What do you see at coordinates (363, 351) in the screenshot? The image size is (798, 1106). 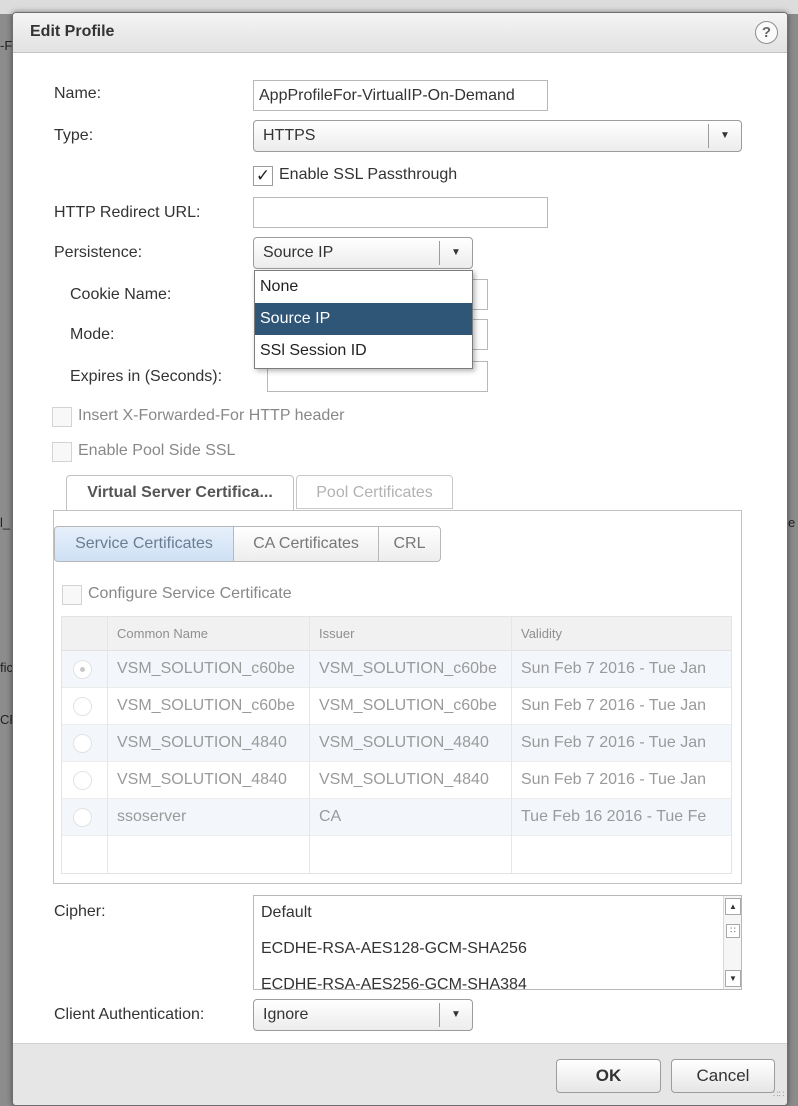 I see `persistence-option-ssl-session-id: SSl Session ID` at bounding box center [363, 351].